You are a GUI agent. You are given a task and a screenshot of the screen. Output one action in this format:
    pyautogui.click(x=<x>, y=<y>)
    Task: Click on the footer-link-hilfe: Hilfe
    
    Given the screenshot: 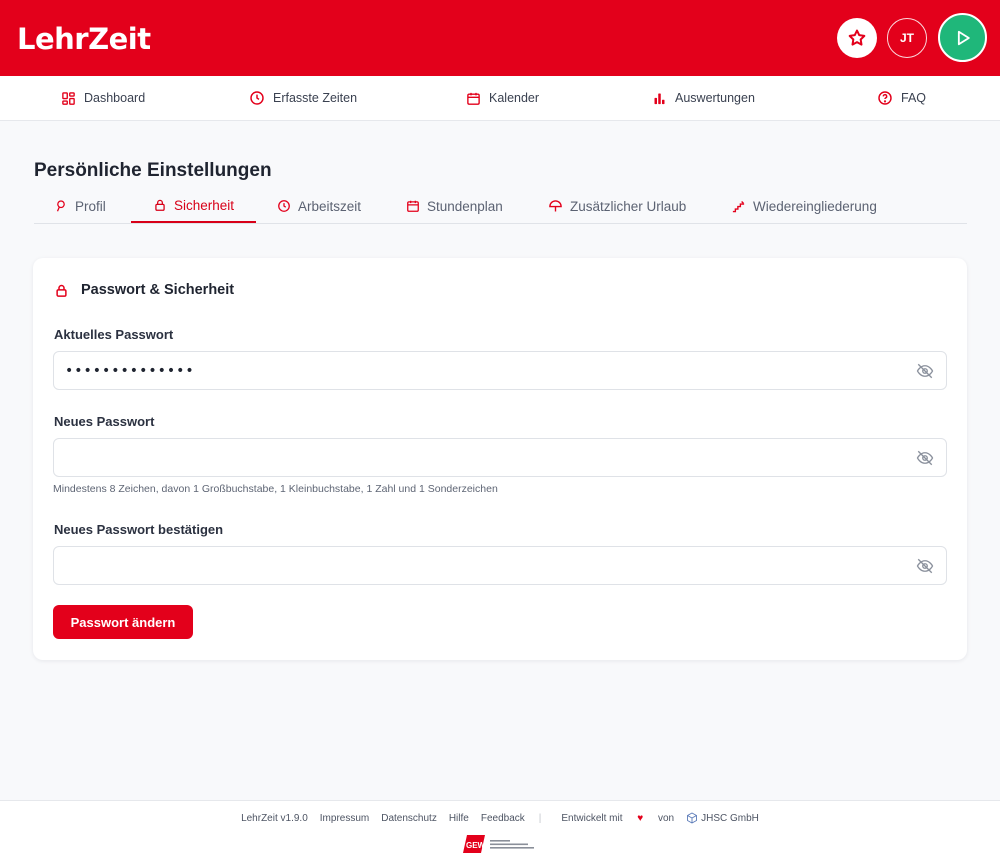 What is the action you would take?
    pyautogui.click(x=459, y=818)
    